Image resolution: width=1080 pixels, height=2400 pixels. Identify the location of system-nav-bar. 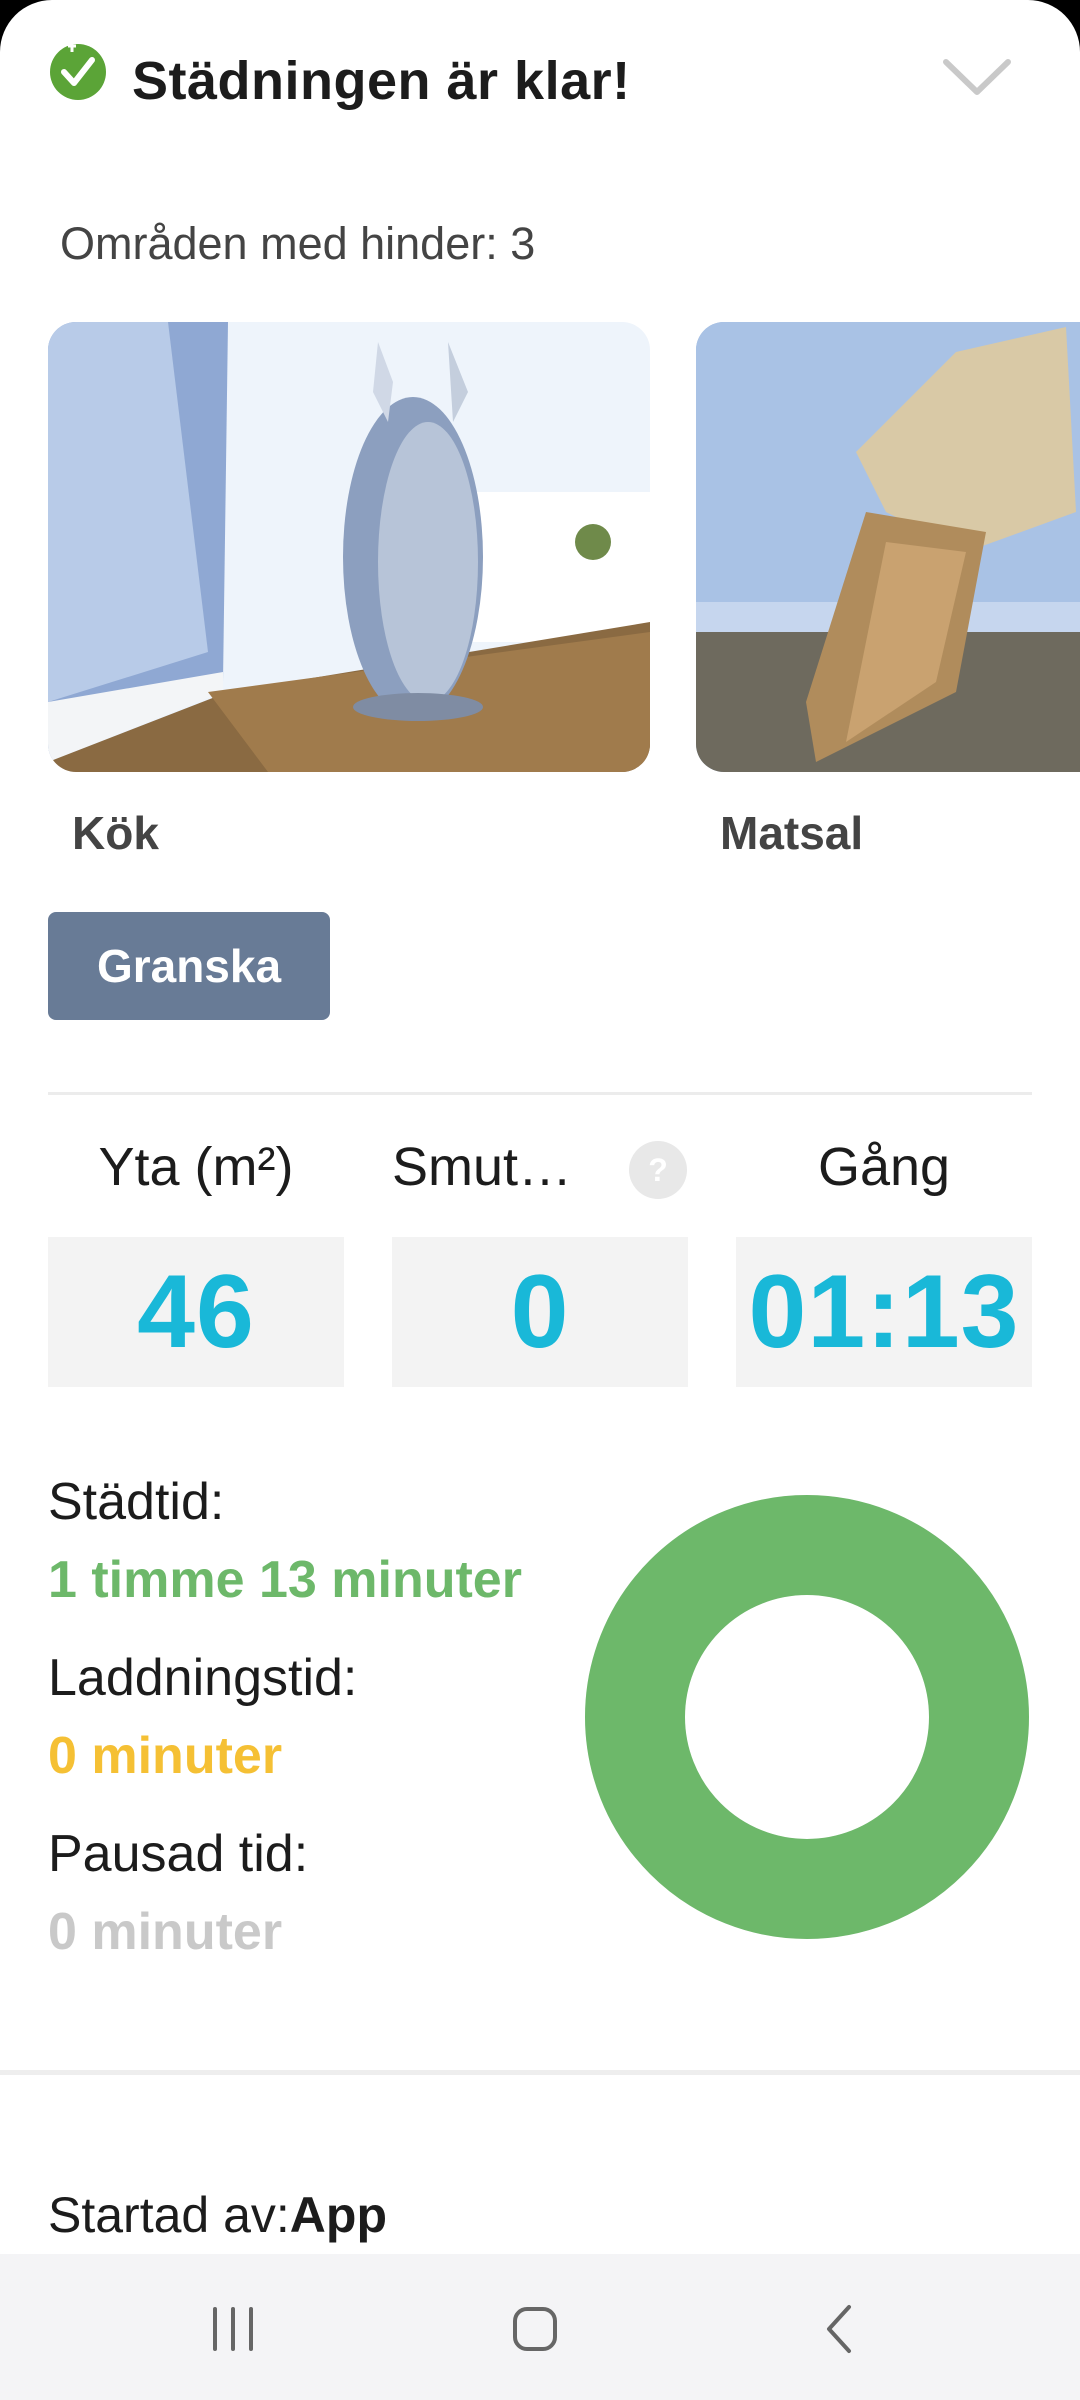
(540, 2327).